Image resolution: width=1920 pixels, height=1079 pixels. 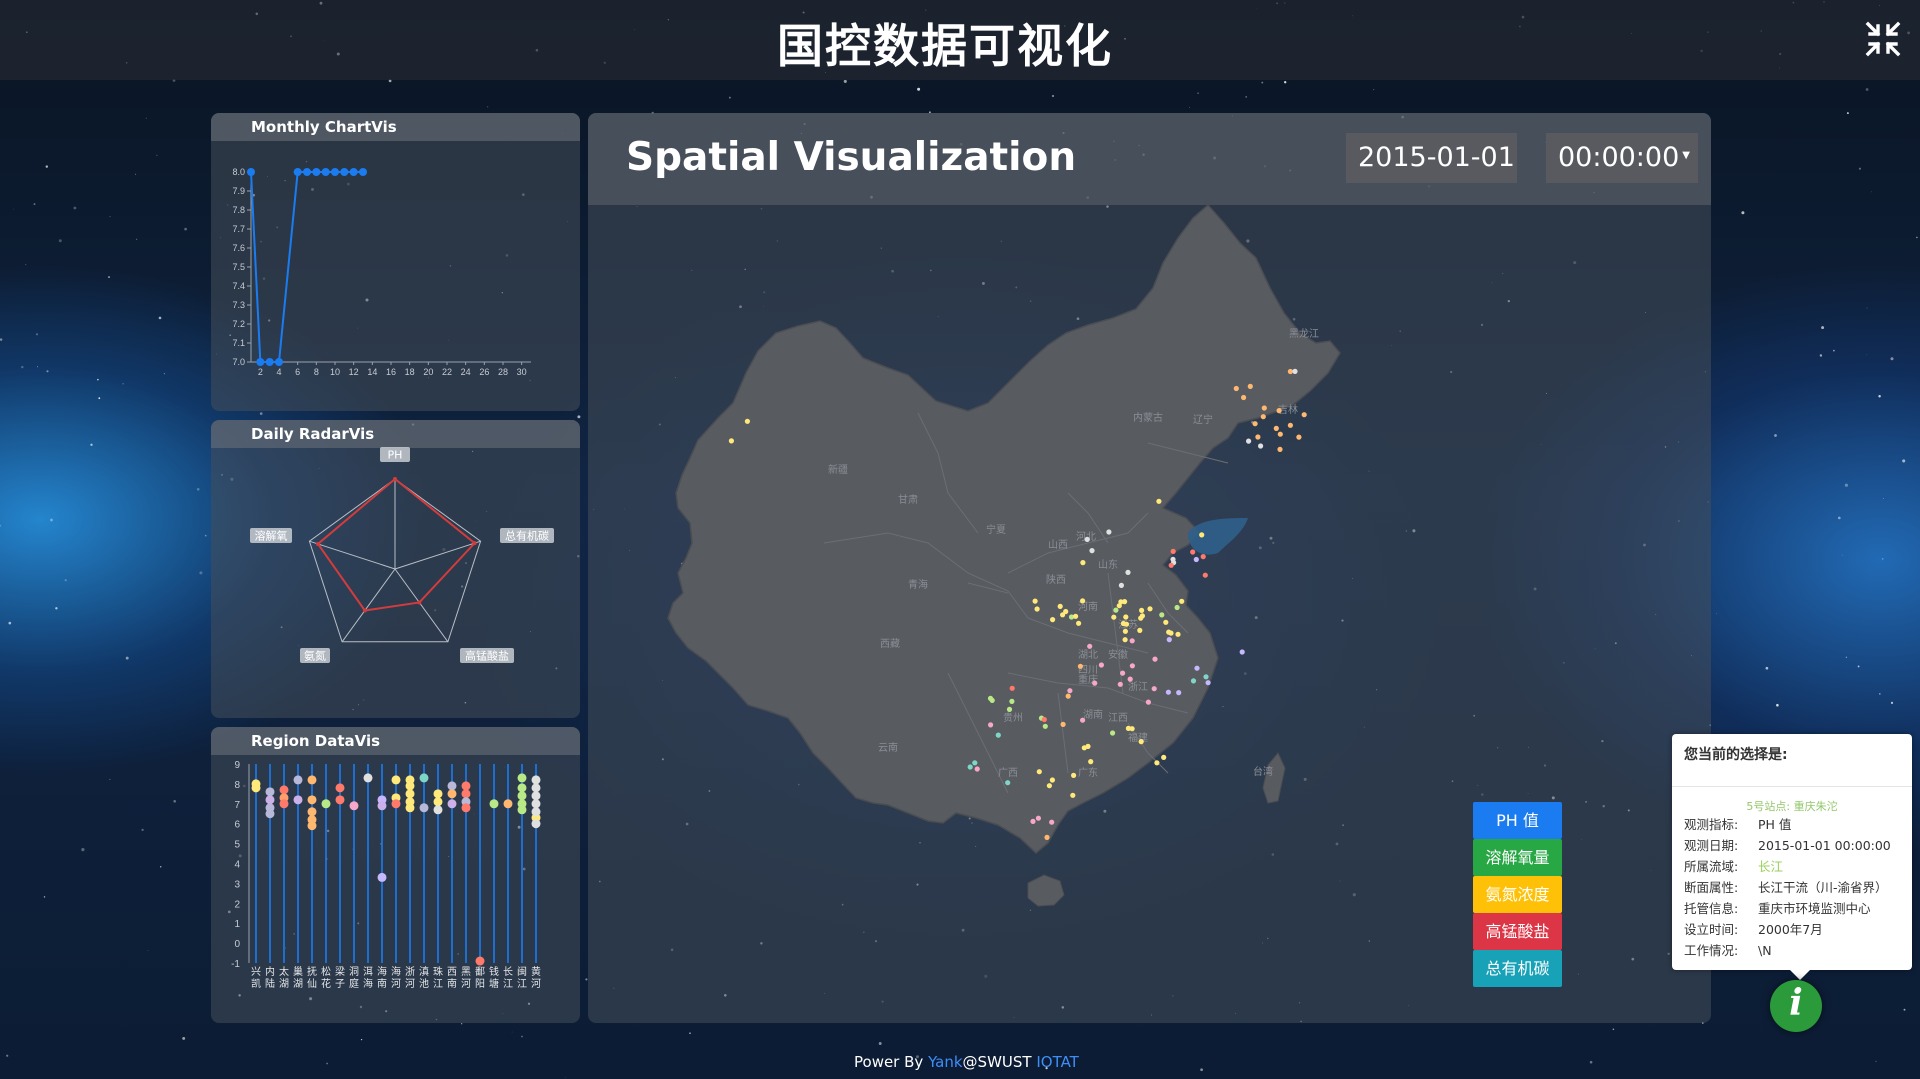 I want to click on y-tick-label: 2, so click(x=237, y=904).